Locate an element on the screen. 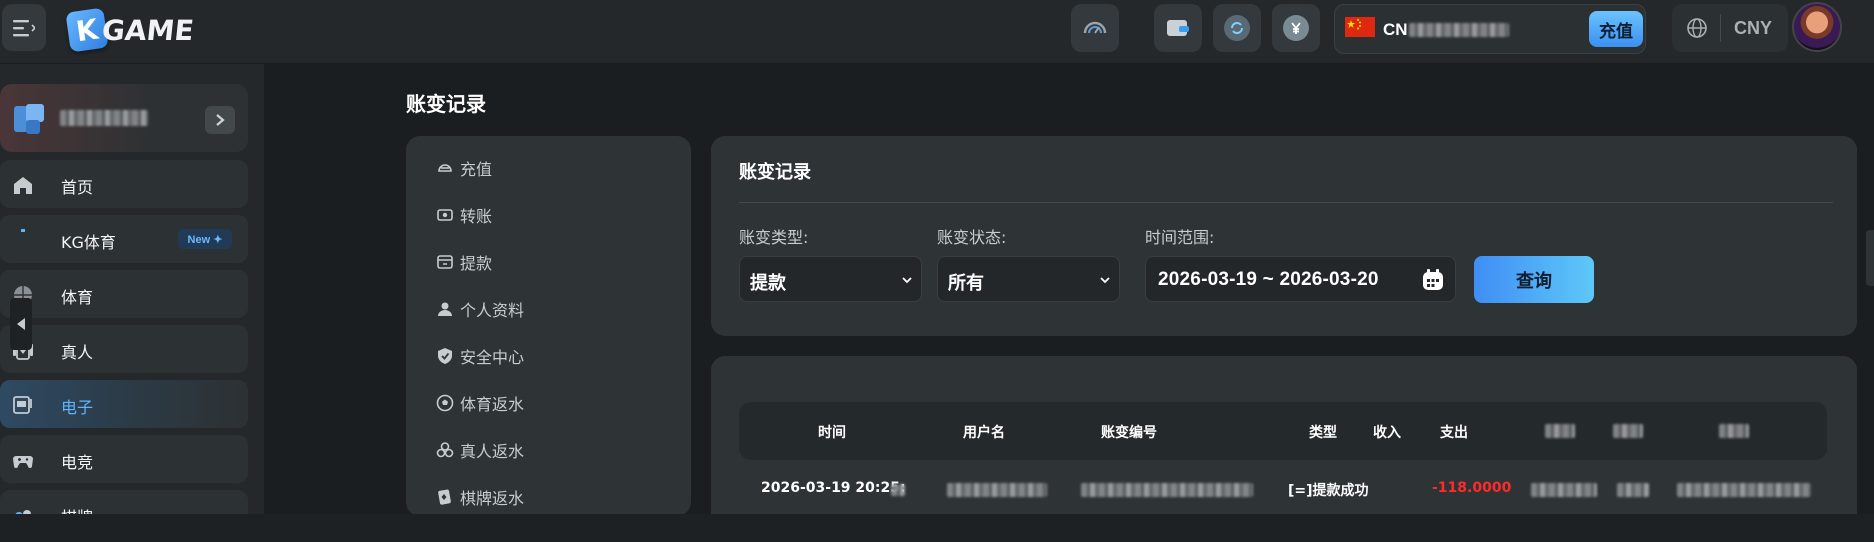 Image resolution: width=1874 pixels, height=542 pixels. user-card-expand-button is located at coordinates (220, 120).